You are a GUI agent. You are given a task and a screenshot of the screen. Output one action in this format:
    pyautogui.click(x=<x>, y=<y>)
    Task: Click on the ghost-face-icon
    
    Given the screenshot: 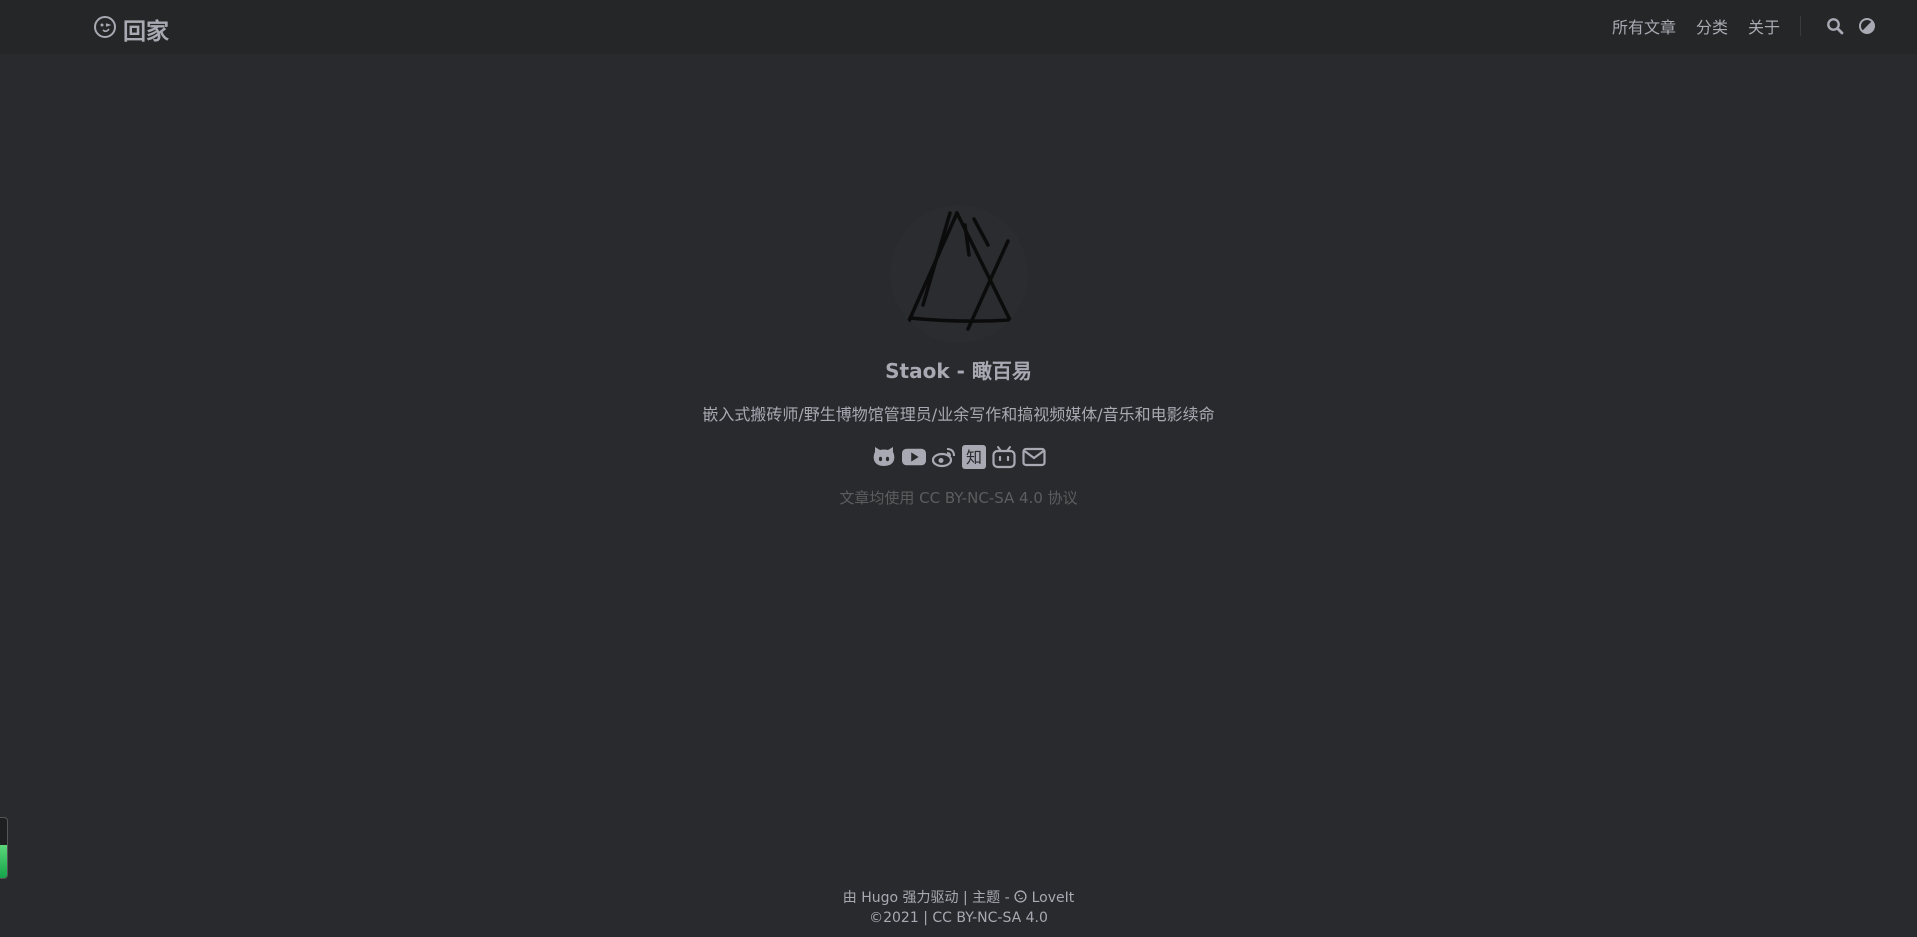 What is the action you would take?
    pyautogui.click(x=105, y=29)
    